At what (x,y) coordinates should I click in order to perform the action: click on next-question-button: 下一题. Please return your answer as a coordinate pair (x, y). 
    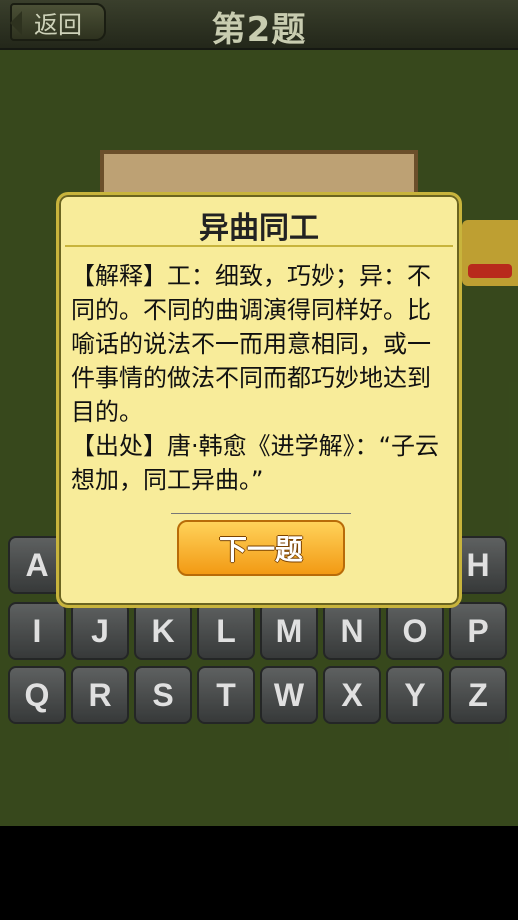
    Looking at the image, I should click on (261, 548).